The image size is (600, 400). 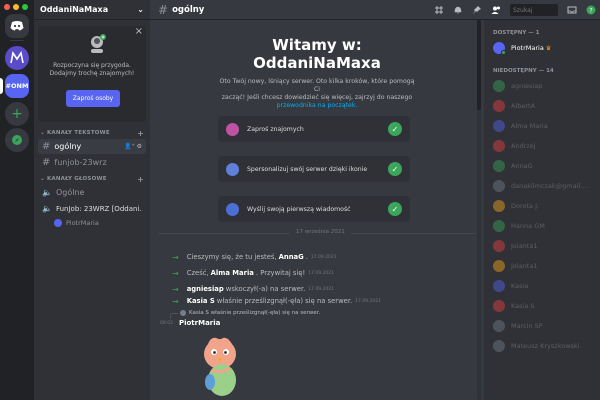 What do you see at coordinates (314, 129) in the screenshot?
I see `task-invite-friends: Zaproś znajomych ✓` at bounding box center [314, 129].